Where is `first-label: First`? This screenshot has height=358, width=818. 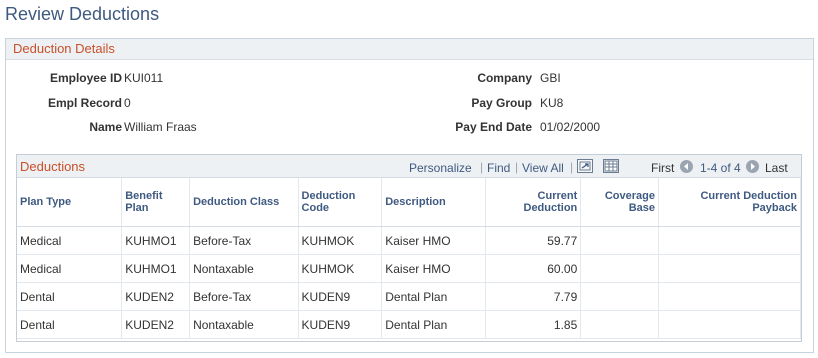 first-label: First is located at coordinates (663, 168).